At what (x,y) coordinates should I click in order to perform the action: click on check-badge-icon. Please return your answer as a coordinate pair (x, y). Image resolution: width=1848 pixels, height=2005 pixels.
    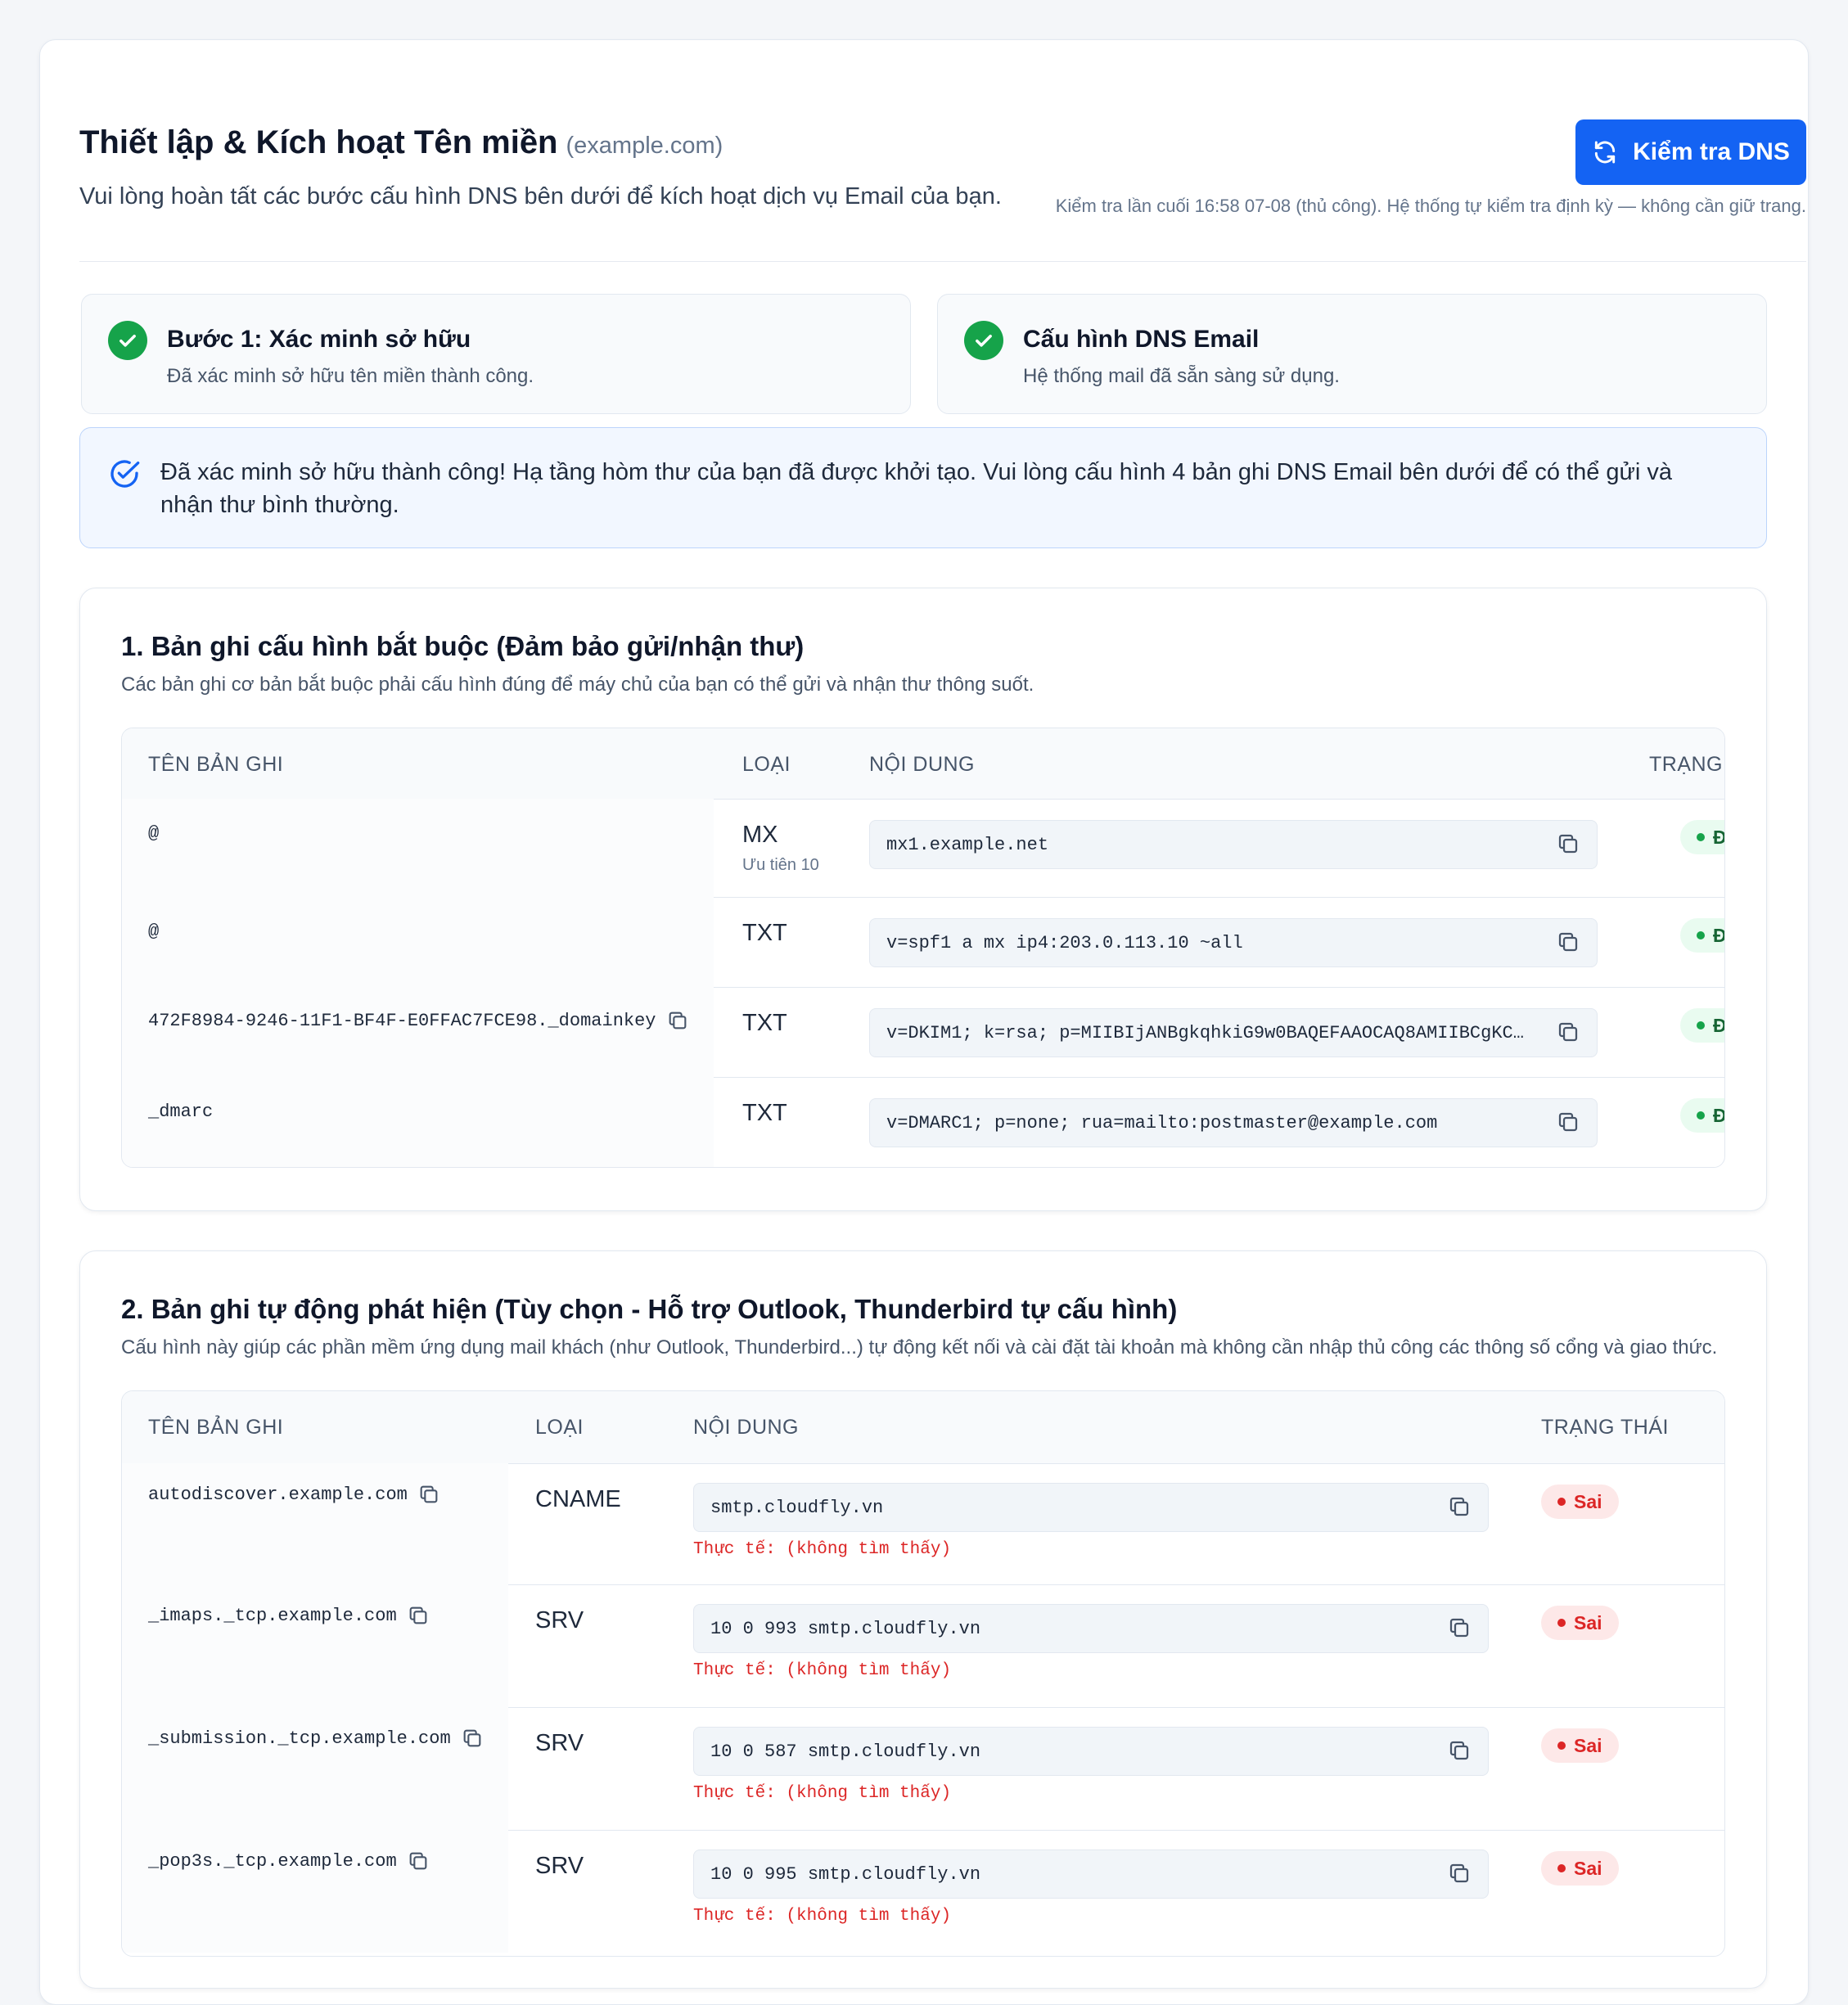
    Looking at the image, I should click on (125, 474).